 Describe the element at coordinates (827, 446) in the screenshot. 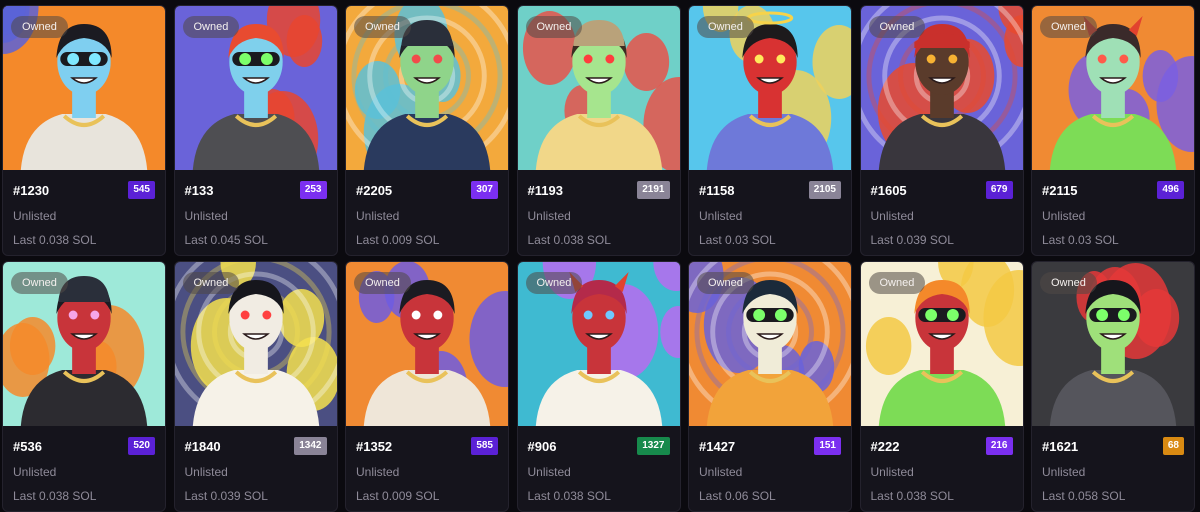

I see `rank-badge: 151` at that location.